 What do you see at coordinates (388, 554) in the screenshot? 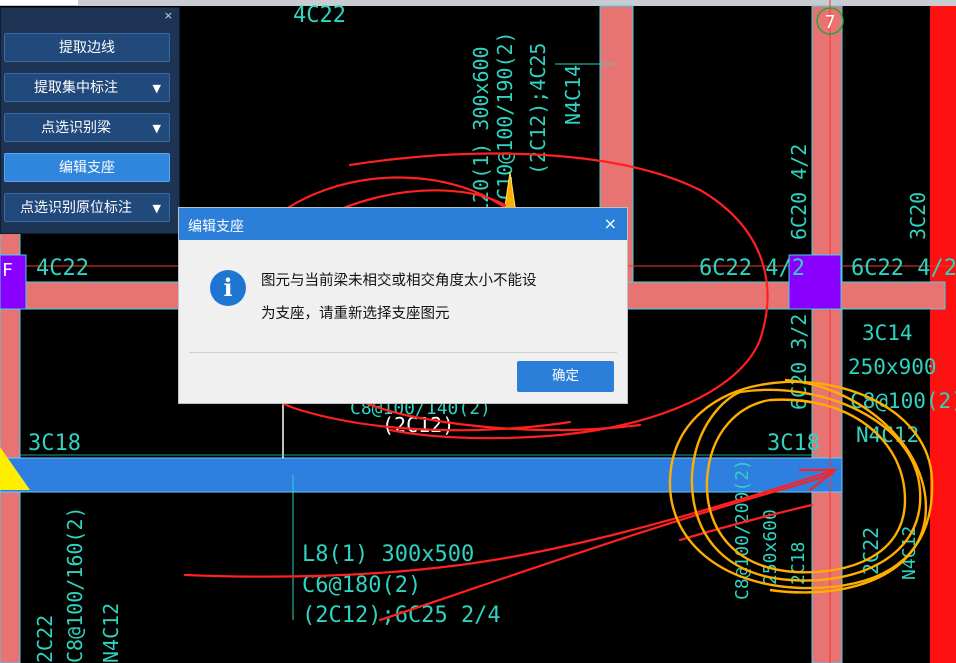
I see `annotation-l8-line1: L8(1) 300x500` at bounding box center [388, 554].